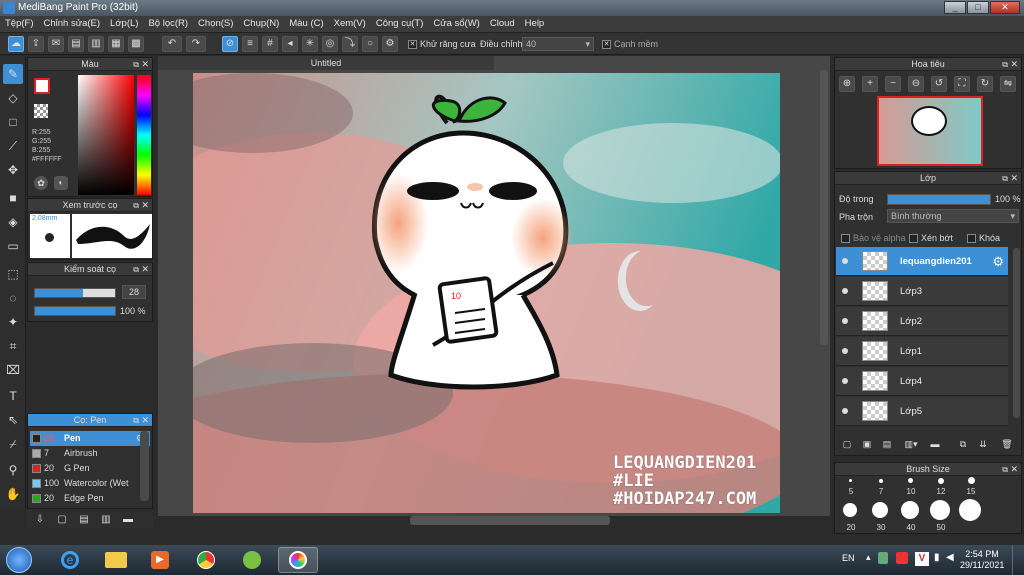 This screenshot has height=575, width=1024. I want to click on new-layer-icon: ▢, so click(847, 444).